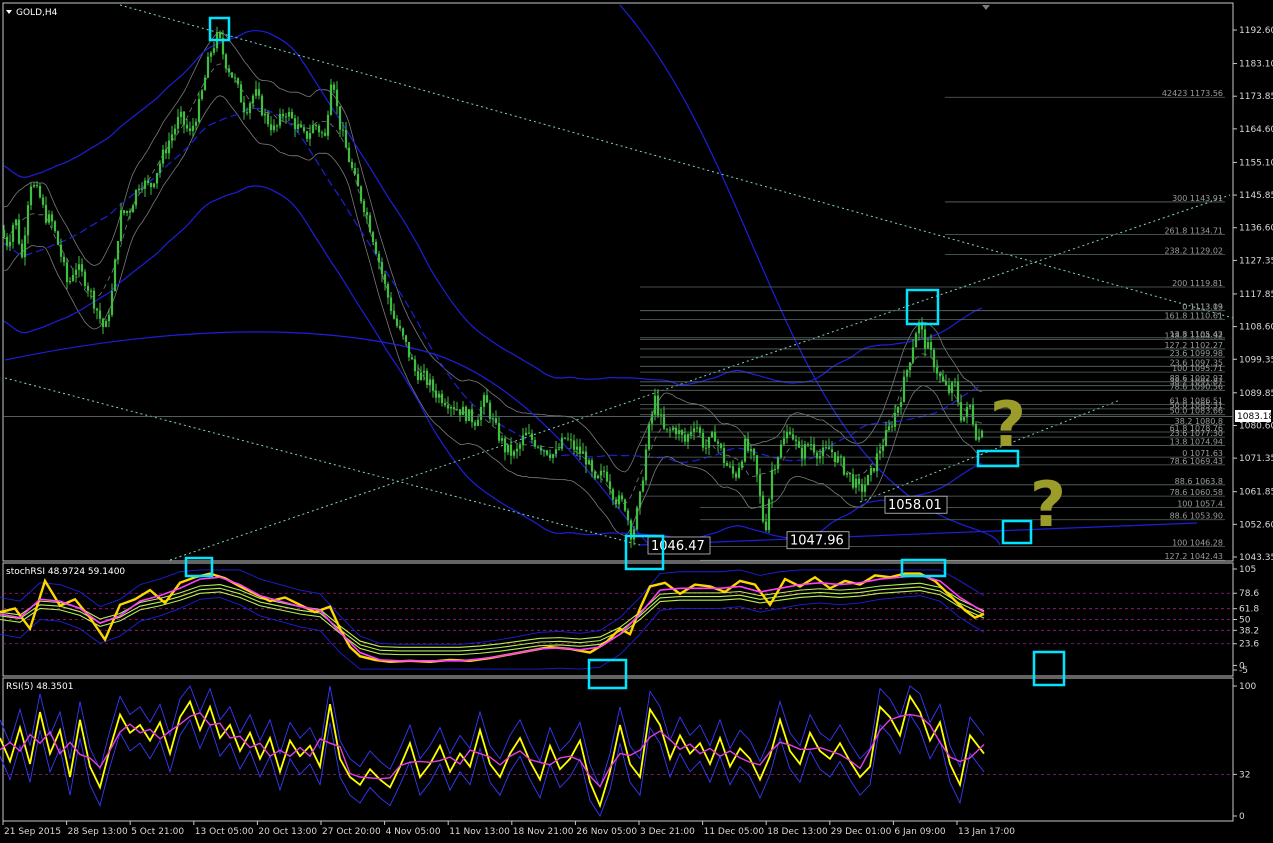 The height and width of the screenshot is (843, 1273). What do you see at coordinates (986, 832) in the screenshot?
I see `time-tick-label: 13 Jan 17:00` at bounding box center [986, 832].